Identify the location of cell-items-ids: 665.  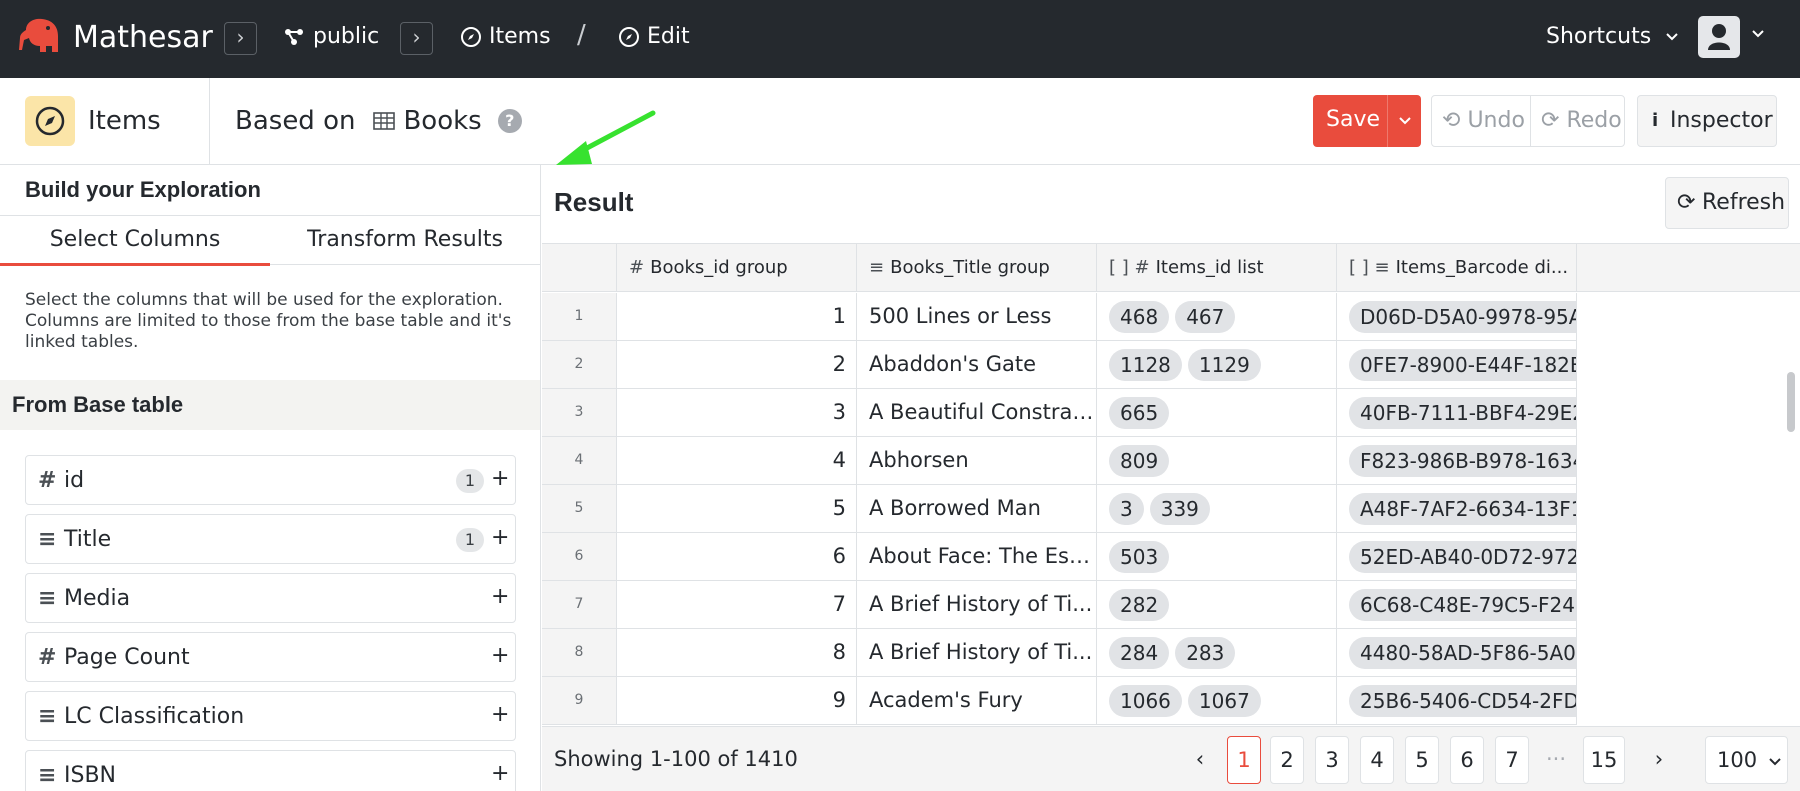
(1217, 412).